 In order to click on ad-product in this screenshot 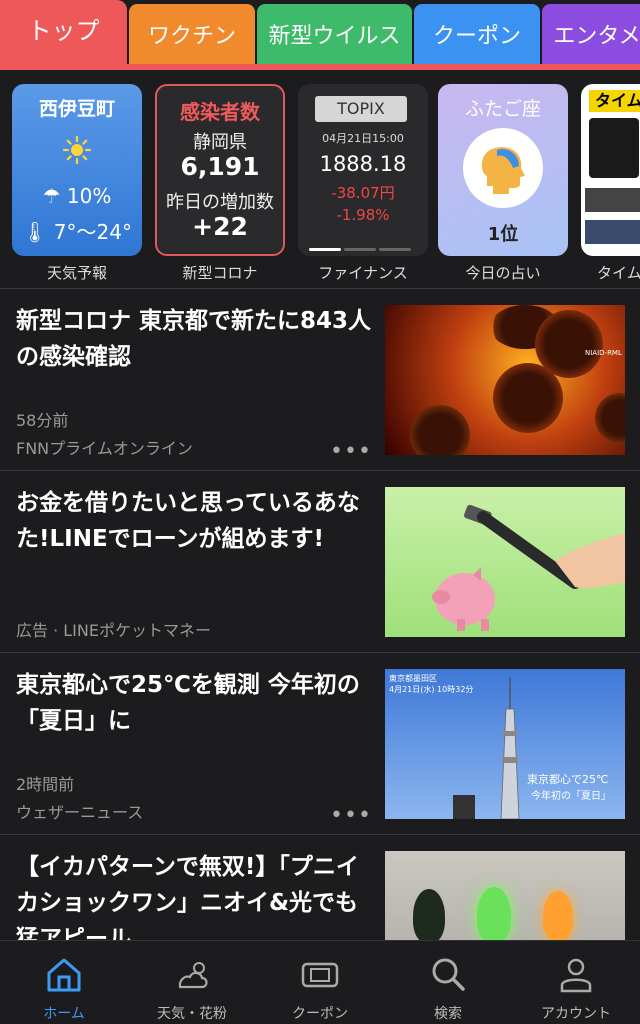, I will do `click(614, 148)`.